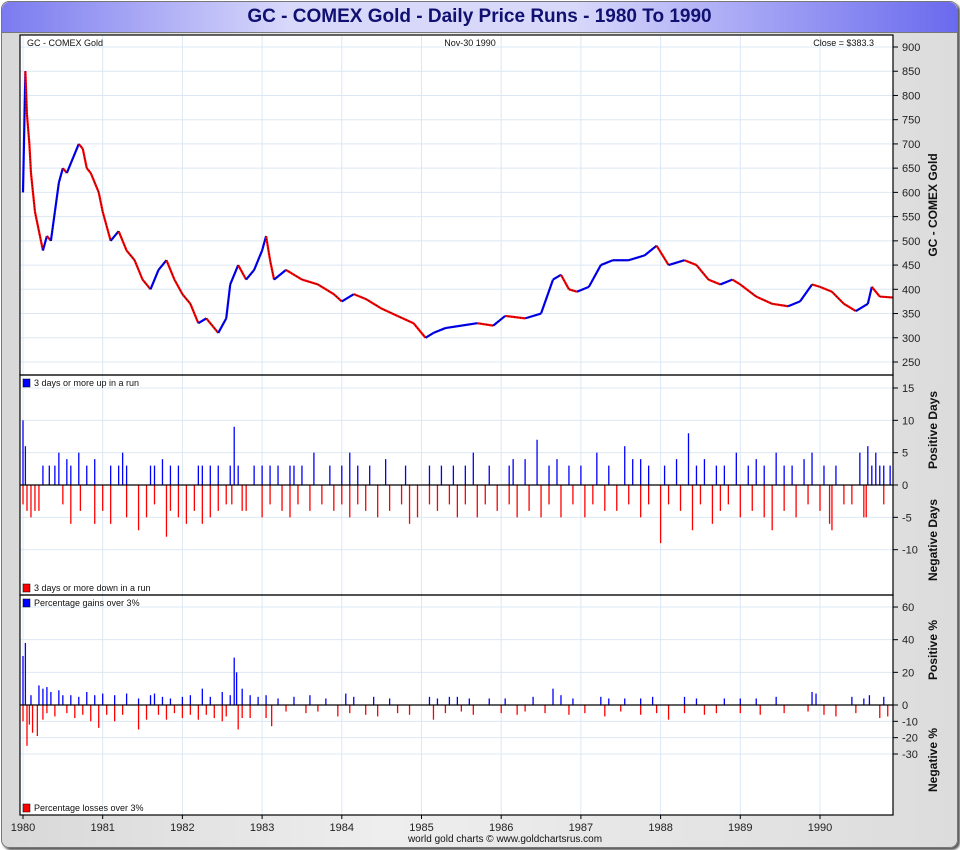 Image resolution: width=960 pixels, height=850 pixels. What do you see at coordinates (843, 43) in the screenshot?
I see `header-close: Close = $383.3` at bounding box center [843, 43].